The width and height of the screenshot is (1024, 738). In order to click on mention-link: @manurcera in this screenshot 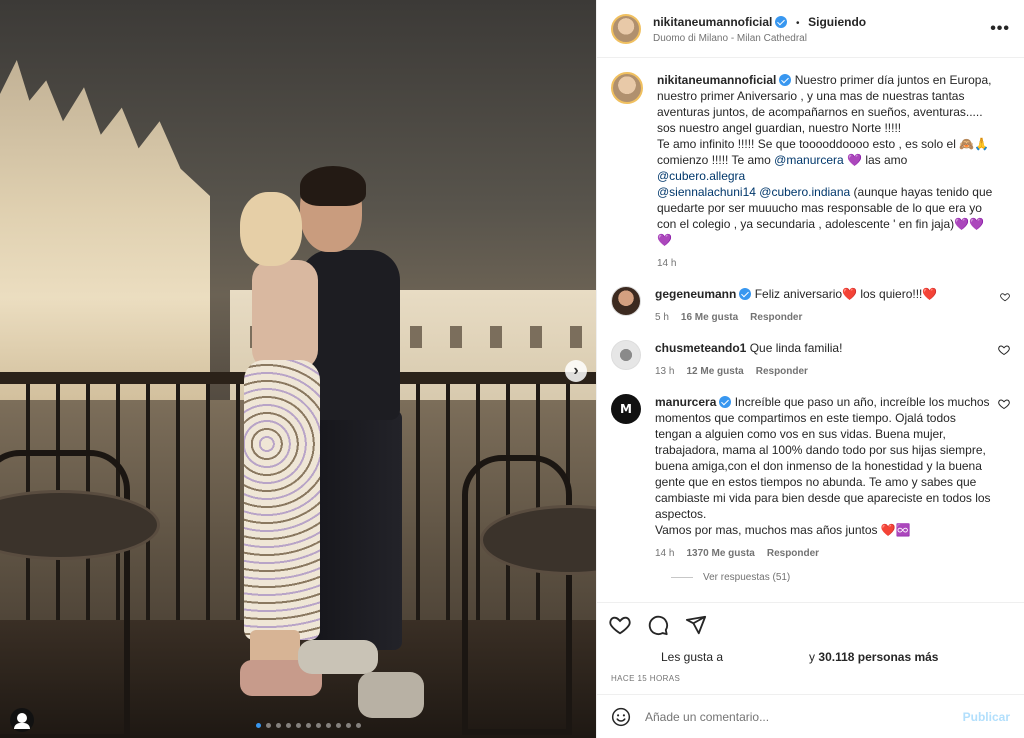, I will do `click(809, 160)`.